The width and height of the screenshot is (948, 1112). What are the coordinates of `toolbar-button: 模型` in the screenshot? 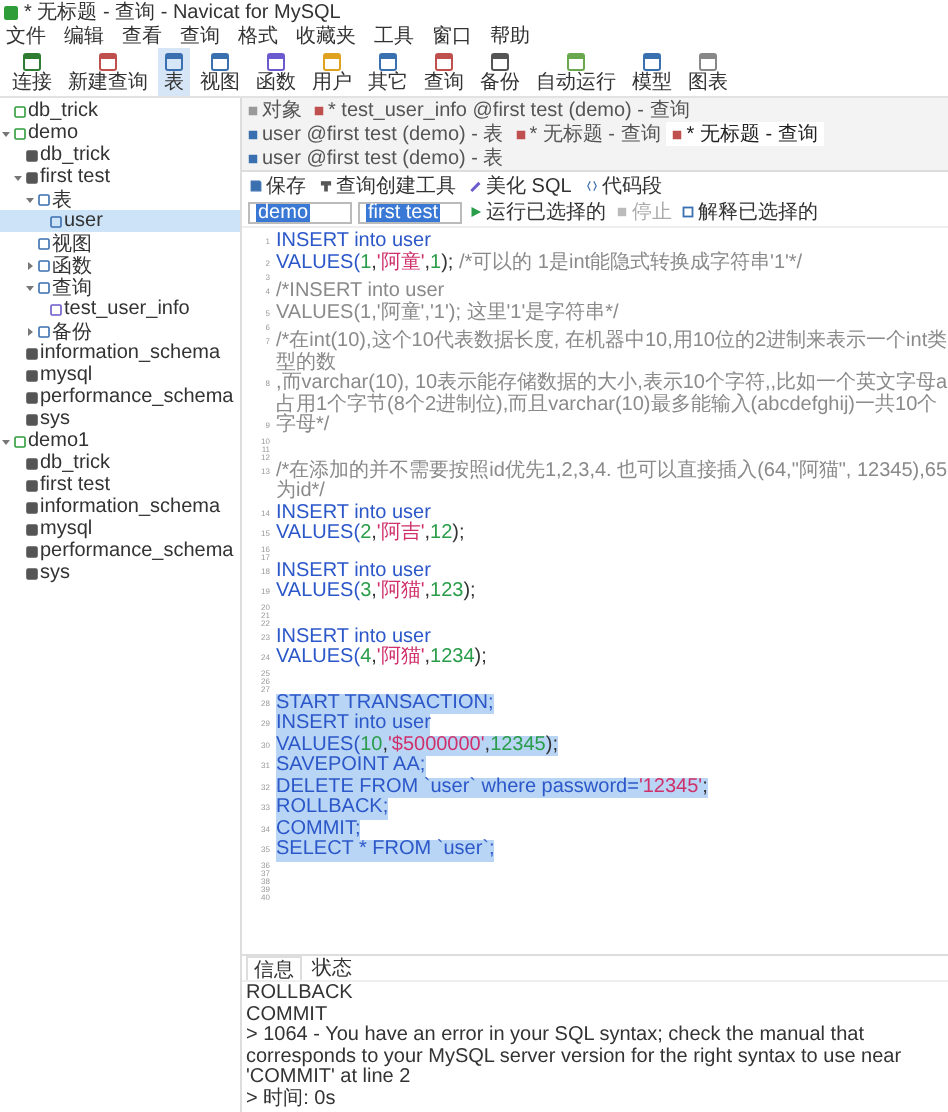 It's located at (652, 72).